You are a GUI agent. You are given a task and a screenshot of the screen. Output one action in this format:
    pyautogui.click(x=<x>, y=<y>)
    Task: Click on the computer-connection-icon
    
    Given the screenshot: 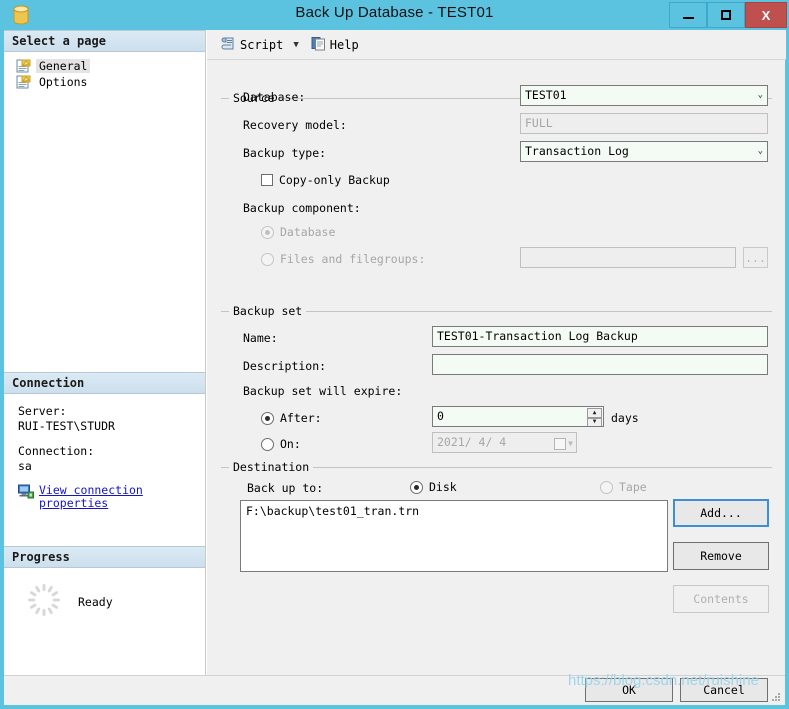 What is the action you would take?
    pyautogui.click(x=26, y=491)
    